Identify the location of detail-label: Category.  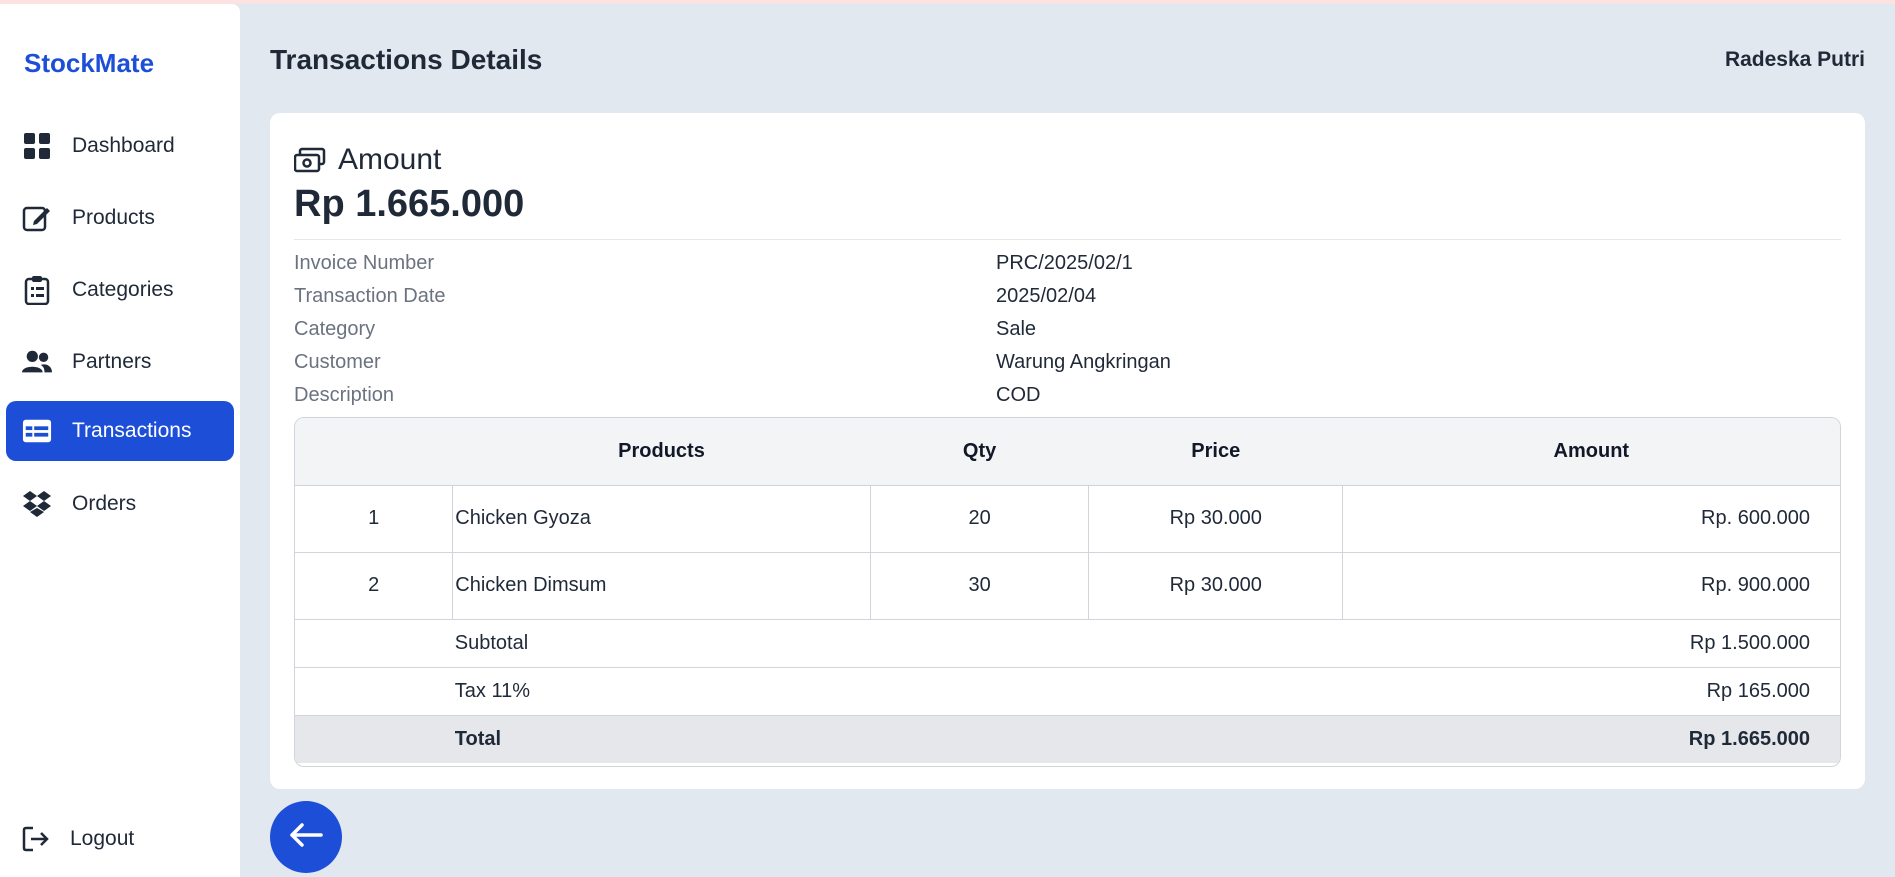
(335, 329).